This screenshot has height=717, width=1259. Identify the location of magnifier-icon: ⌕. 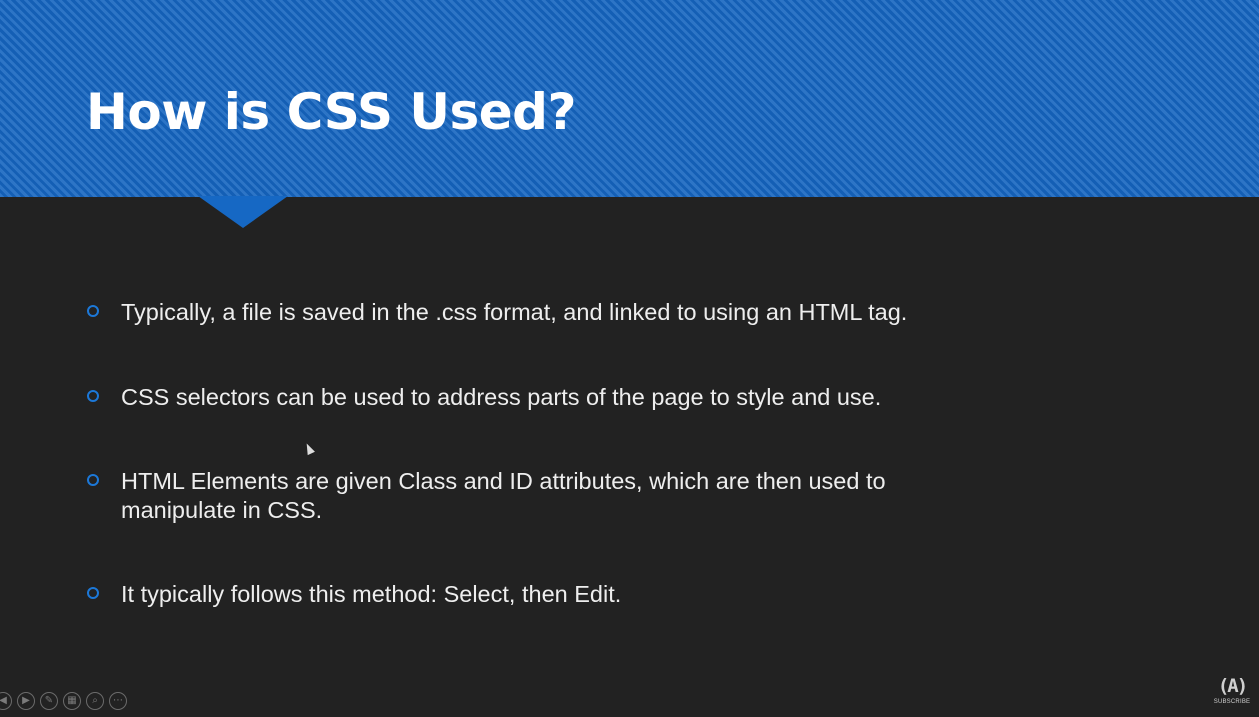
(95, 701).